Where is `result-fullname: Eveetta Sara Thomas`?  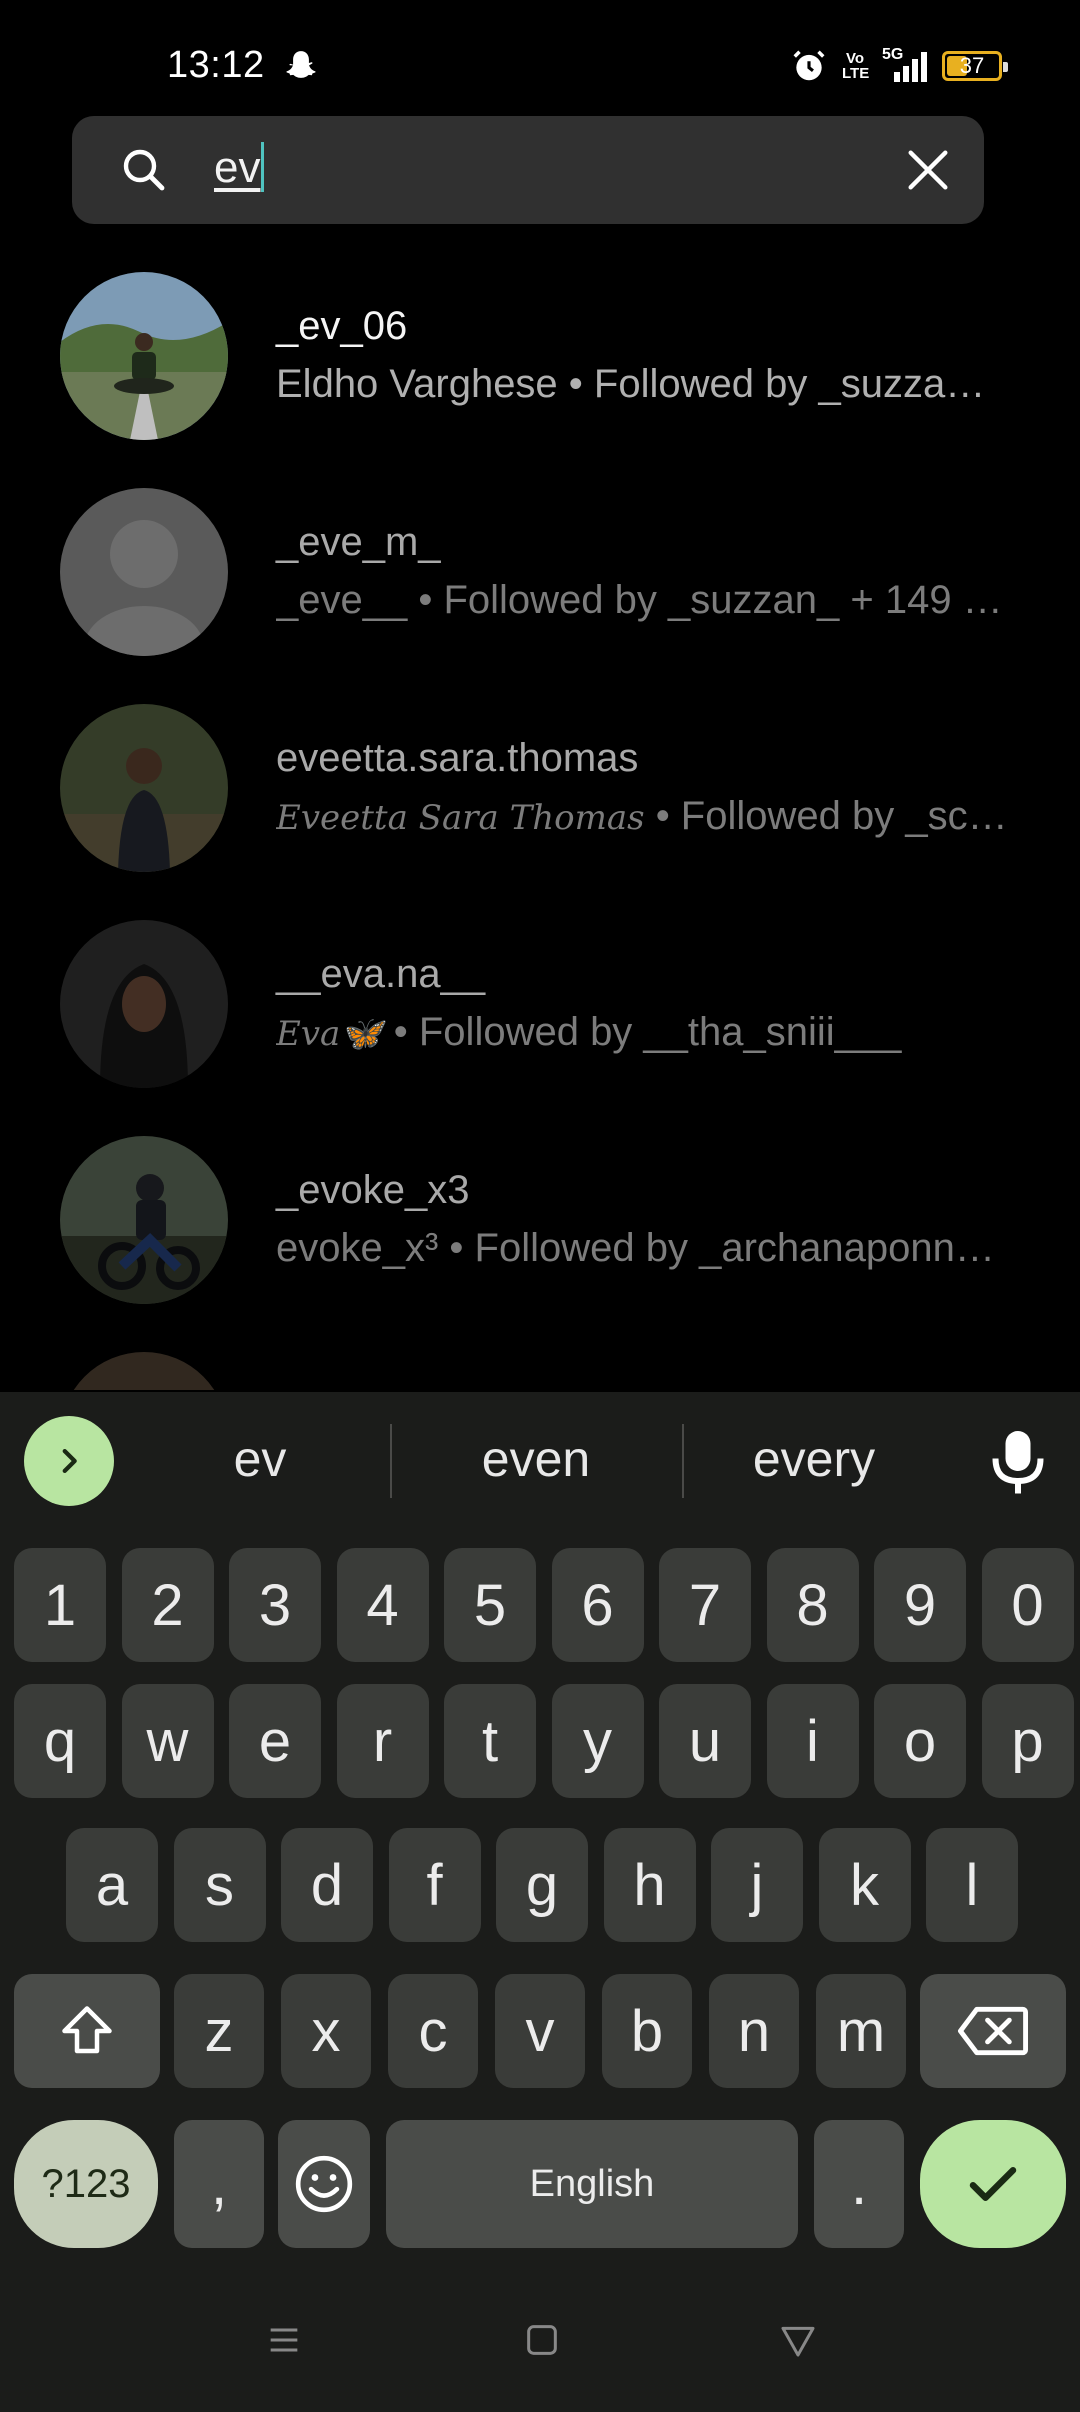 result-fullname: Eveetta Sara Thomas is located at coordinates (460, 818).